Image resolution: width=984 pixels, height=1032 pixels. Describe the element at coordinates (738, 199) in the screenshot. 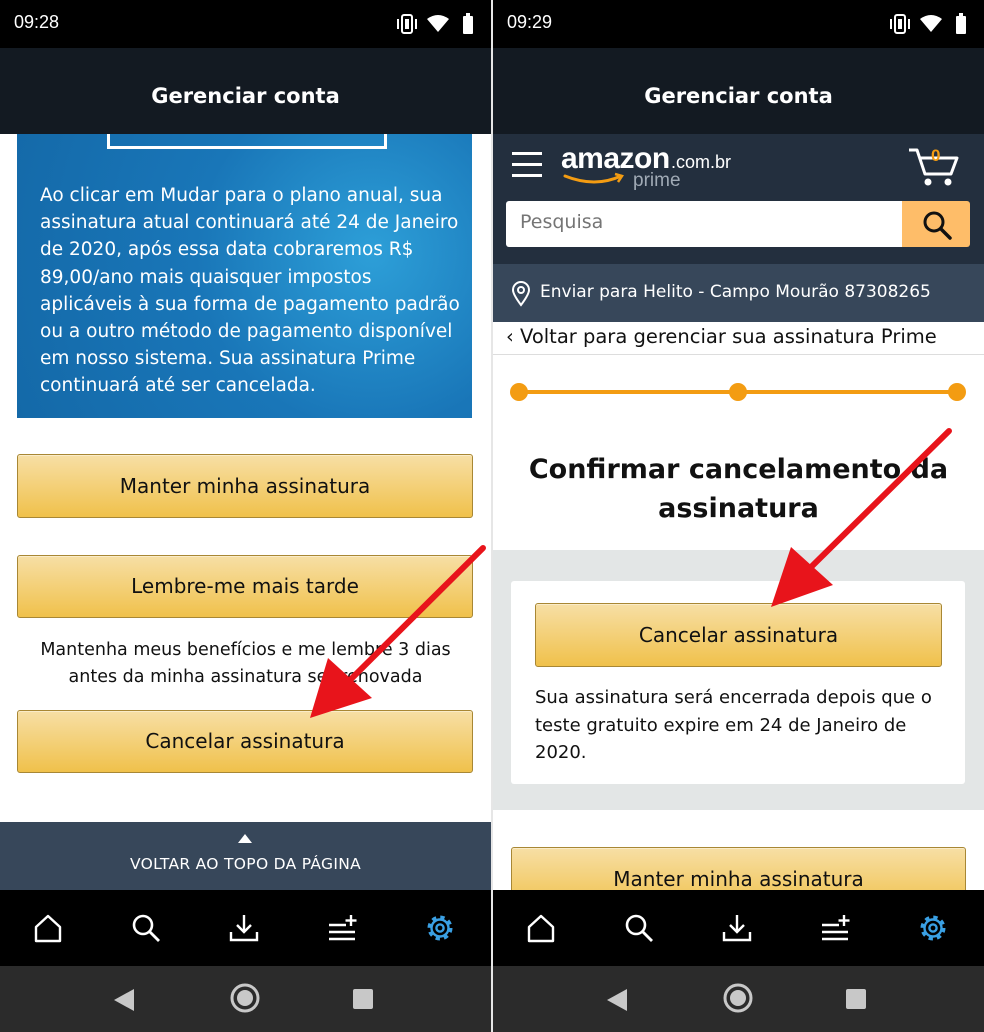

I see `amazon-header: amazon .com.br prime 0` at that location.